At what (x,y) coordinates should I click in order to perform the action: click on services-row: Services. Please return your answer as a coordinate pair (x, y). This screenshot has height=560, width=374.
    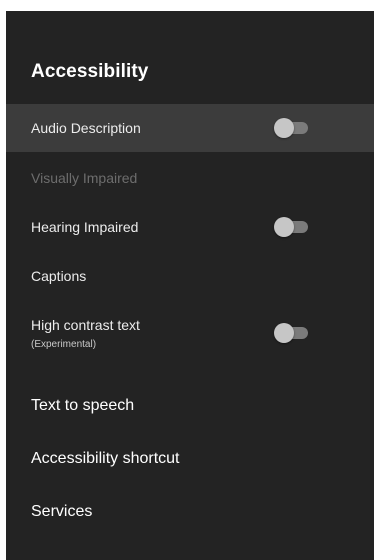
    Looking at the image, I should click on (190, 513).